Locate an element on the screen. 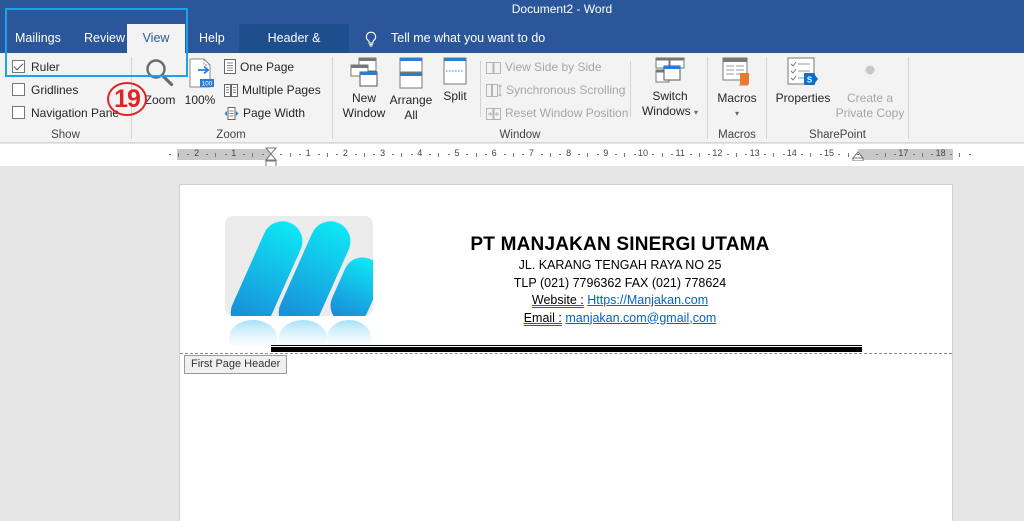  view-side-by-side-button: View Side by Side is located at coordinates (544, 67).